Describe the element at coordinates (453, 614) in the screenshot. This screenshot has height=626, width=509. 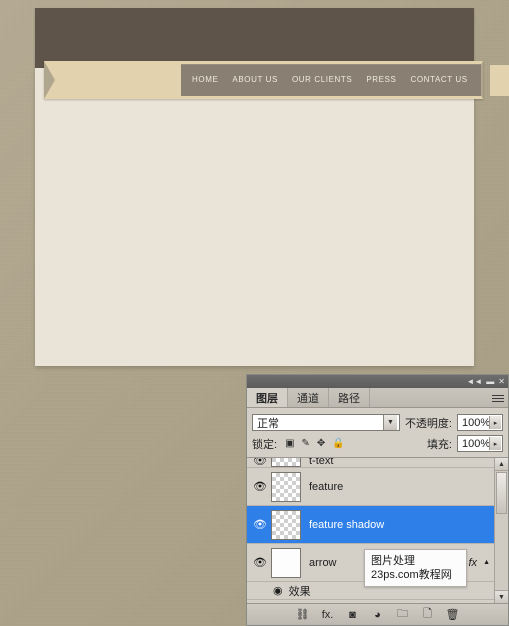
I see `delete-layer-icon: 🗑` at that location.